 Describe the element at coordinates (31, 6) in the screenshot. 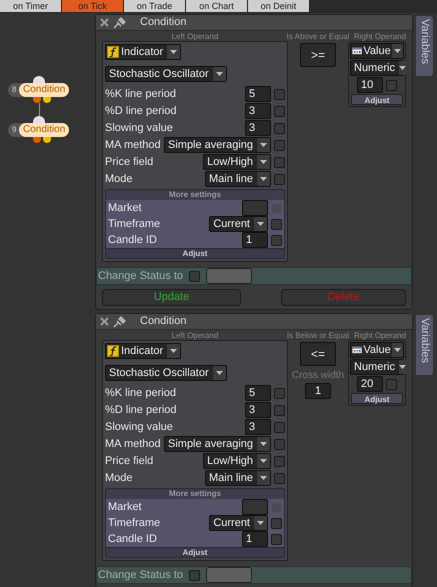

I see `event-tab: on Timer` at that location.